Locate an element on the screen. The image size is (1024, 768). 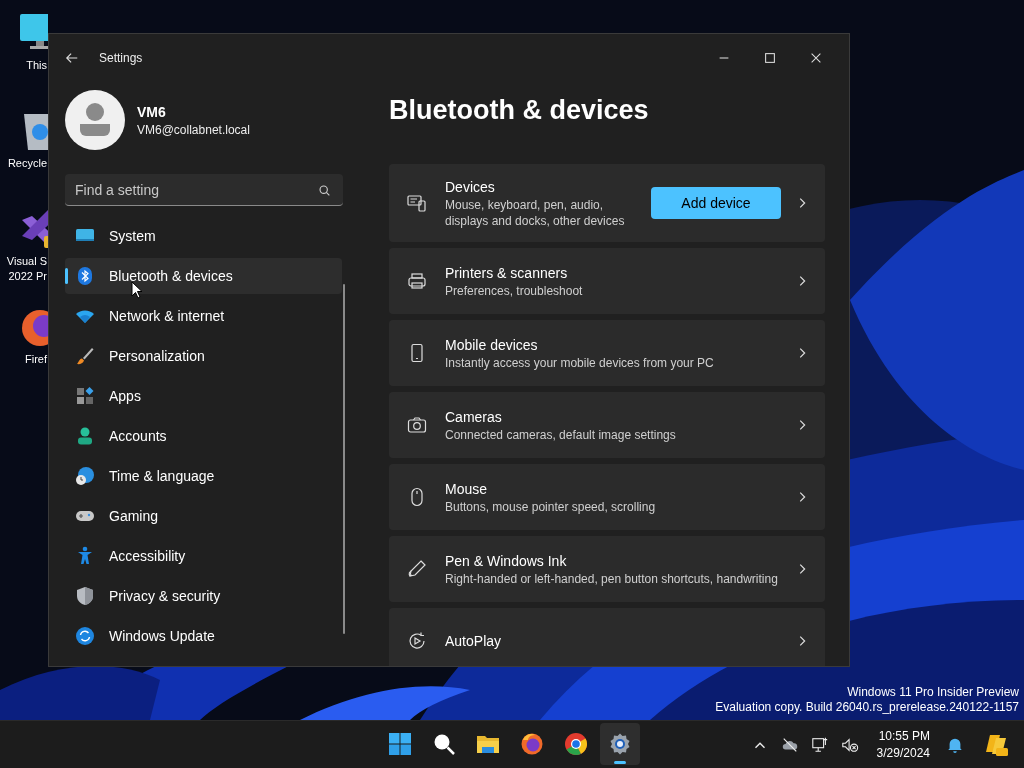
avatar-icon is located at coordinates (95, 120).